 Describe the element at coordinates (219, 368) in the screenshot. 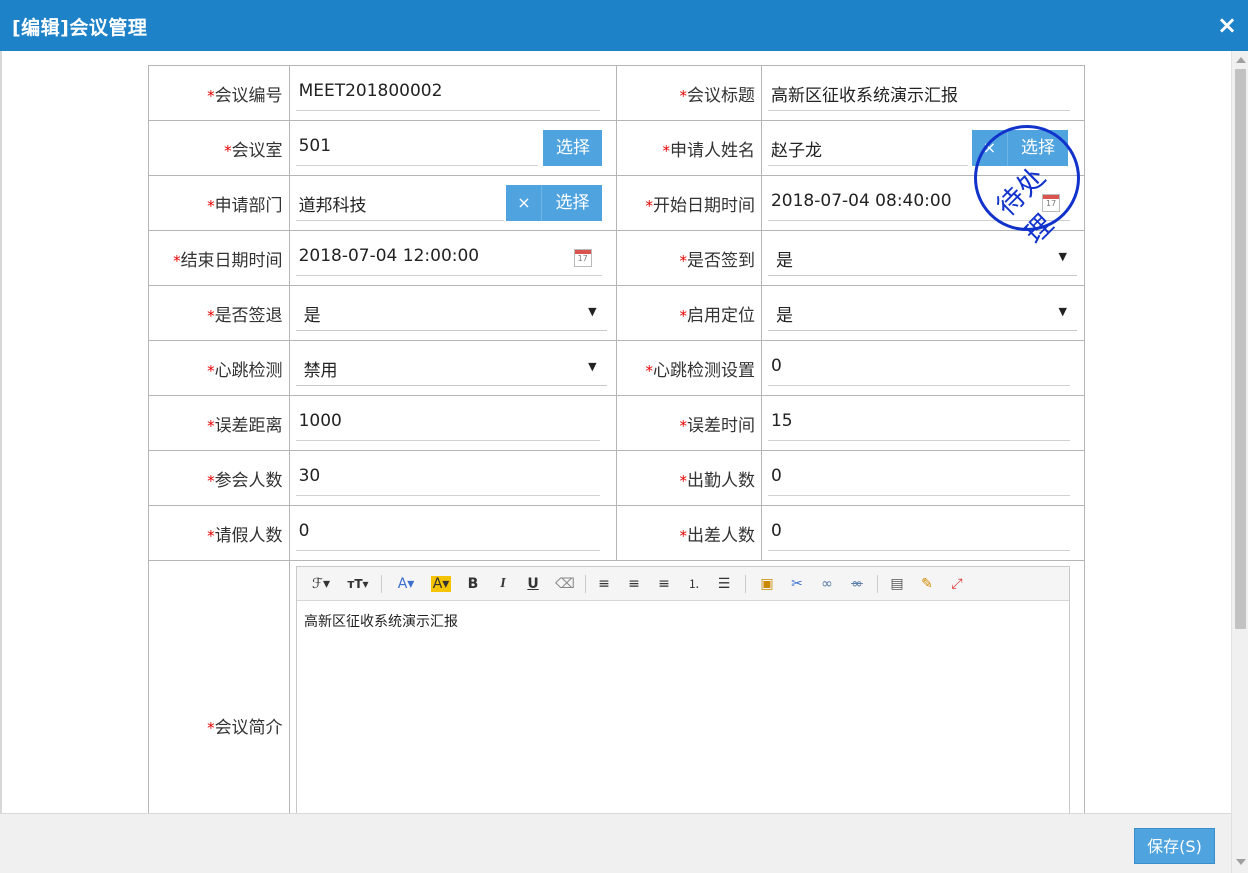

I see `heartbeat-label: *心跳检测` at that location.